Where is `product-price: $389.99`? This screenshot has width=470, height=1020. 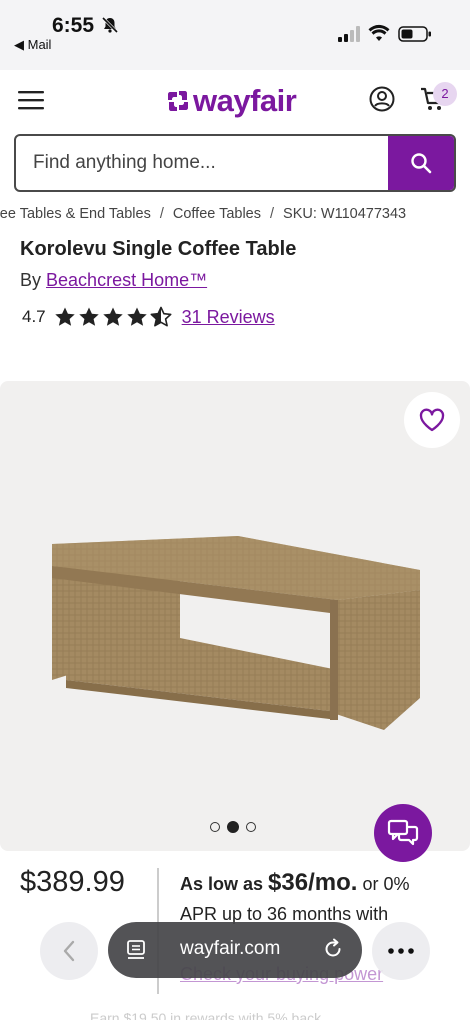
product-price: $389.99 is located at coordinates (72, 882).